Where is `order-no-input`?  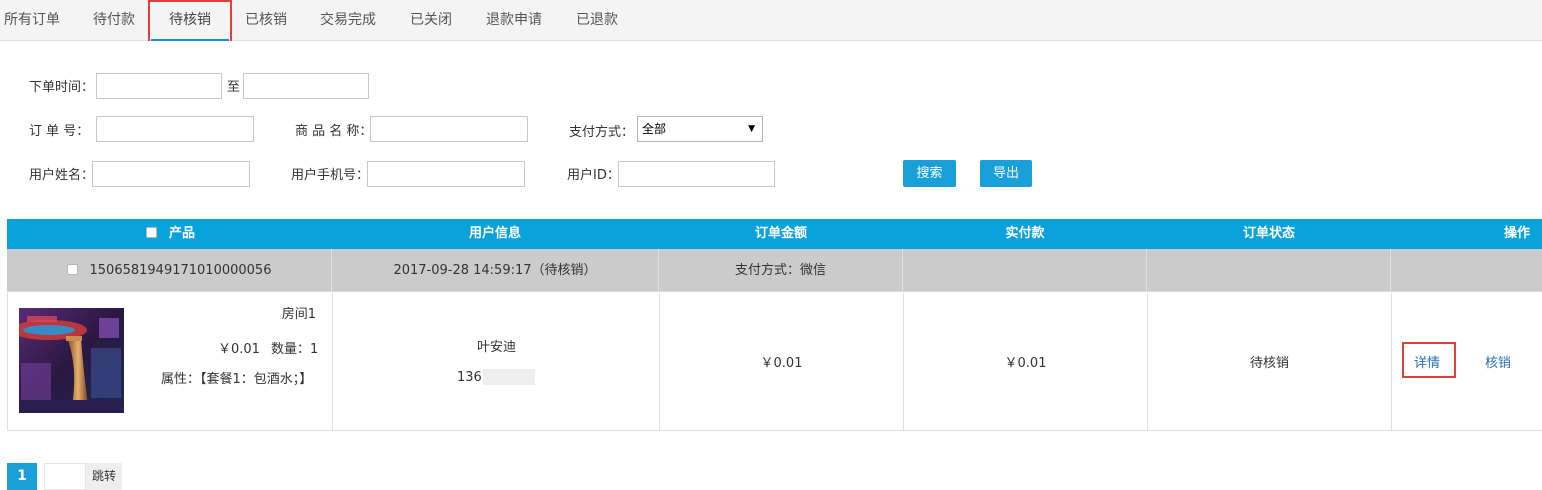 order-no-input is located at coordinates (175, 129).